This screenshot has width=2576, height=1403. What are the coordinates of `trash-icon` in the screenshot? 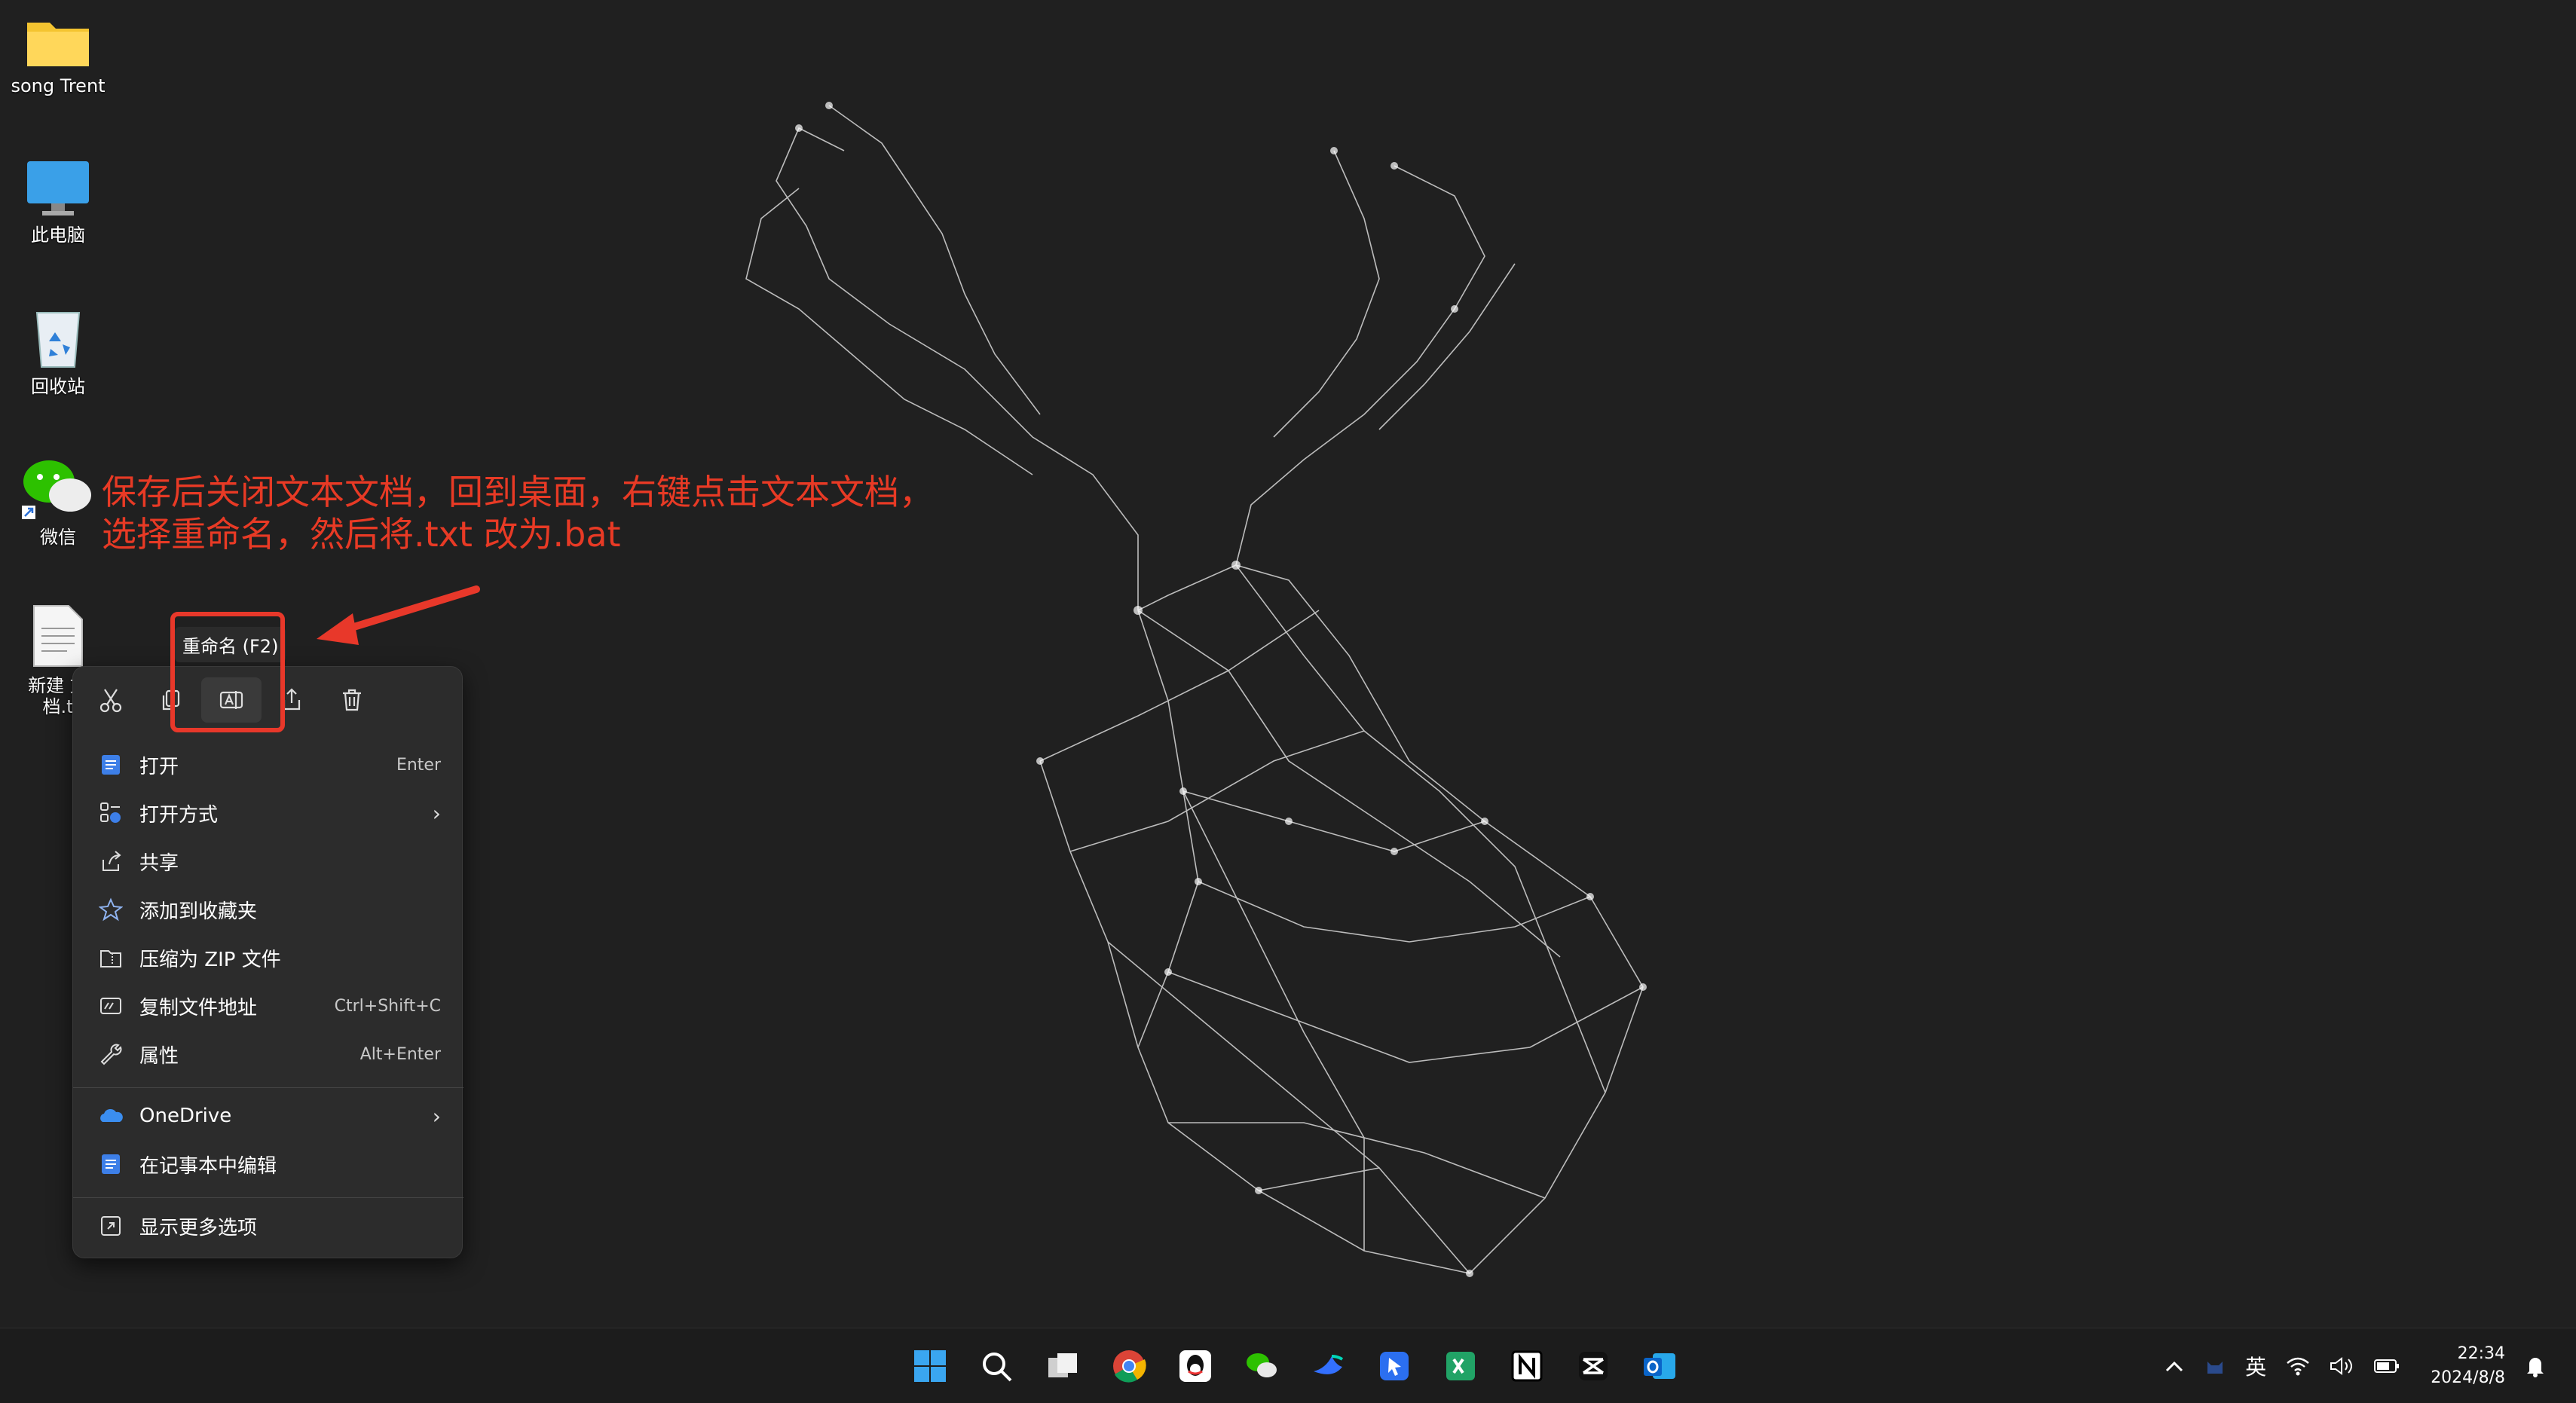 It's located at (352, 700).